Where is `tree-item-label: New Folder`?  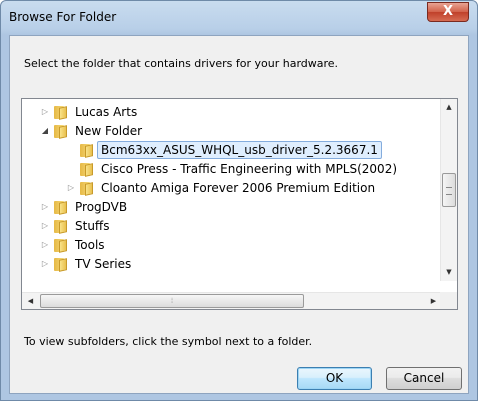 tree-item-label: New Folder is located at coordinates (109, 131).